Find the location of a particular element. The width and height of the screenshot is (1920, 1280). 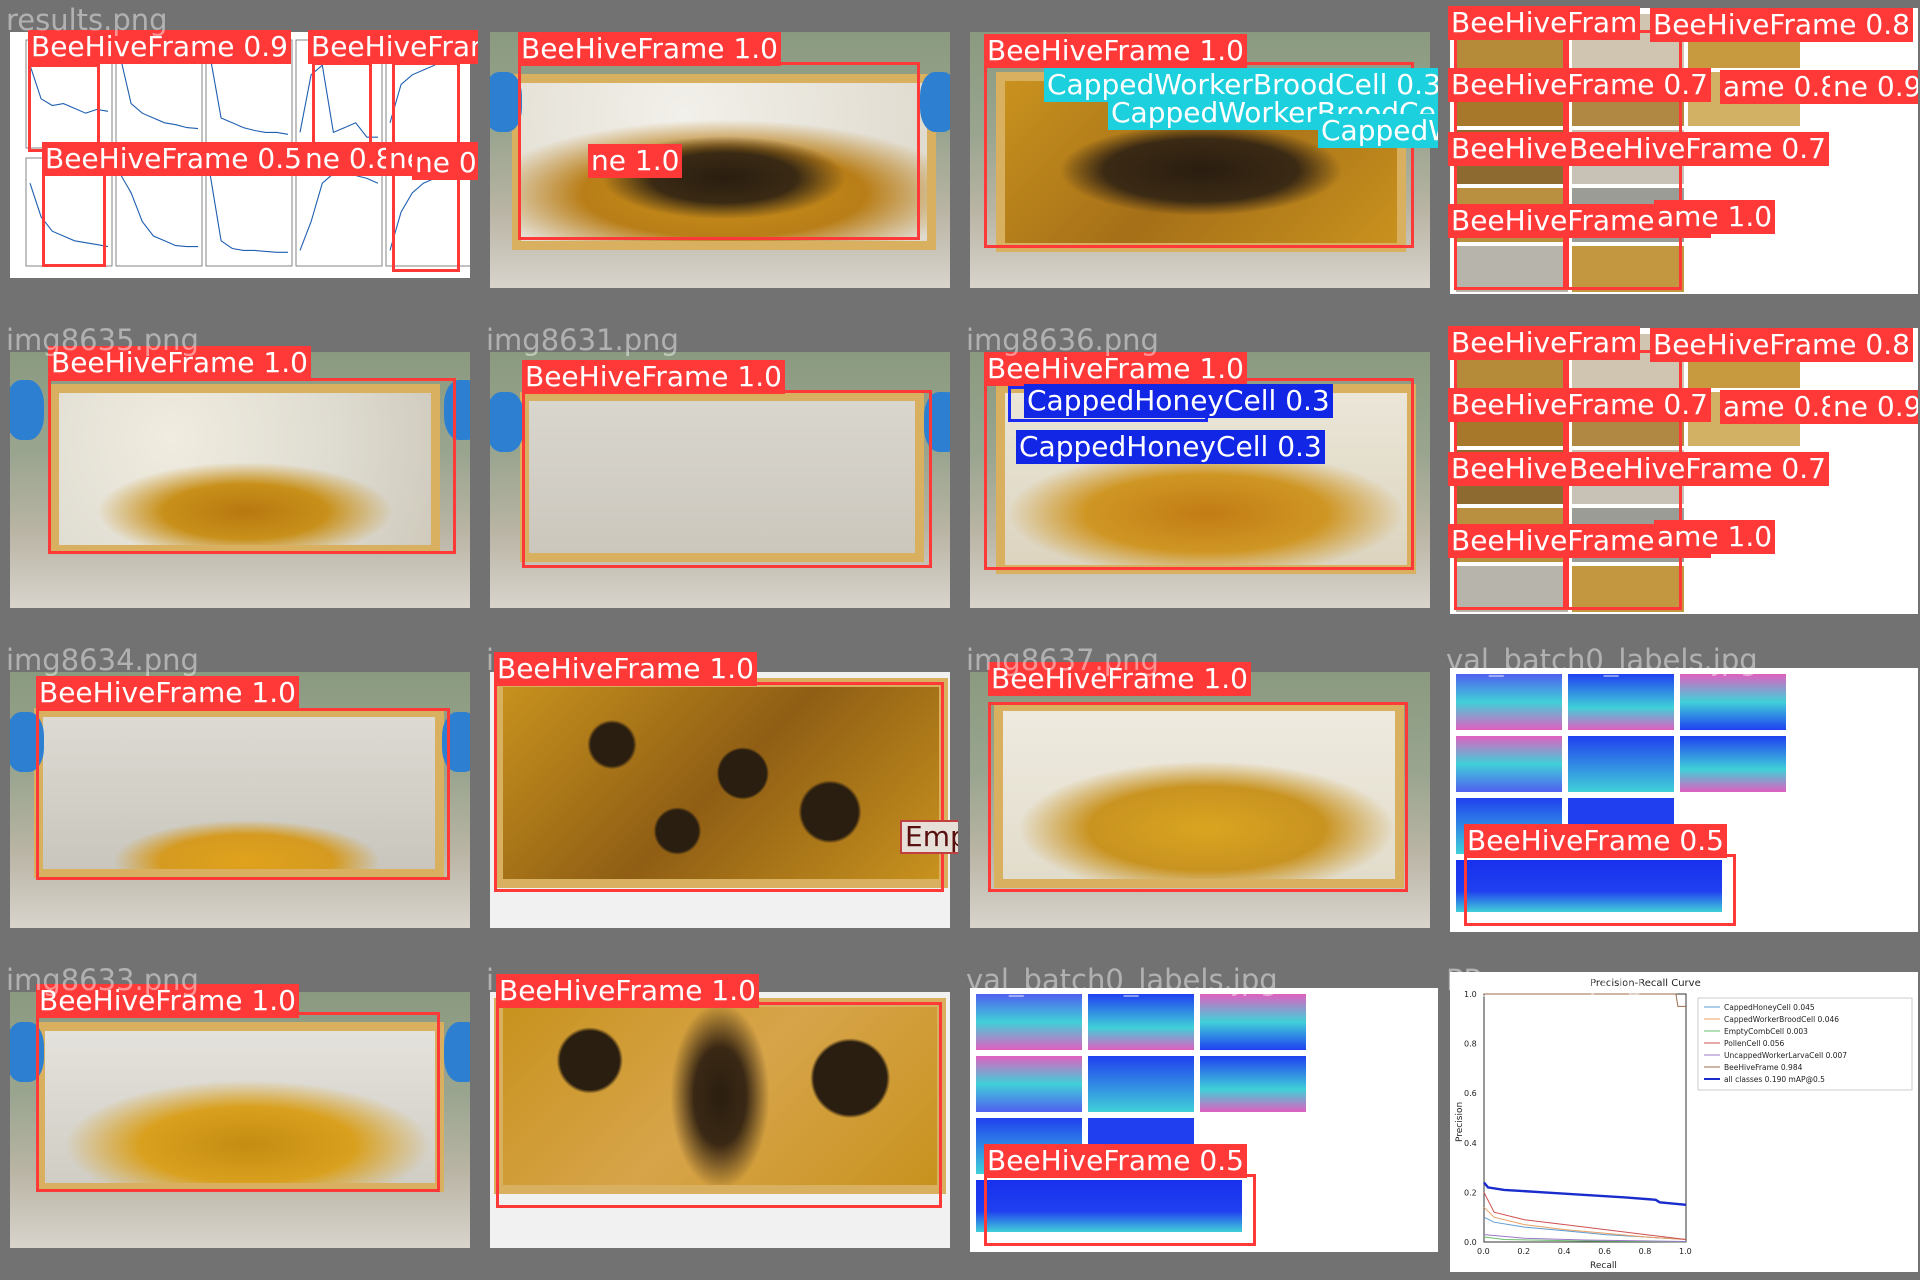

series-lines is located at coordinates (1585, 1118).